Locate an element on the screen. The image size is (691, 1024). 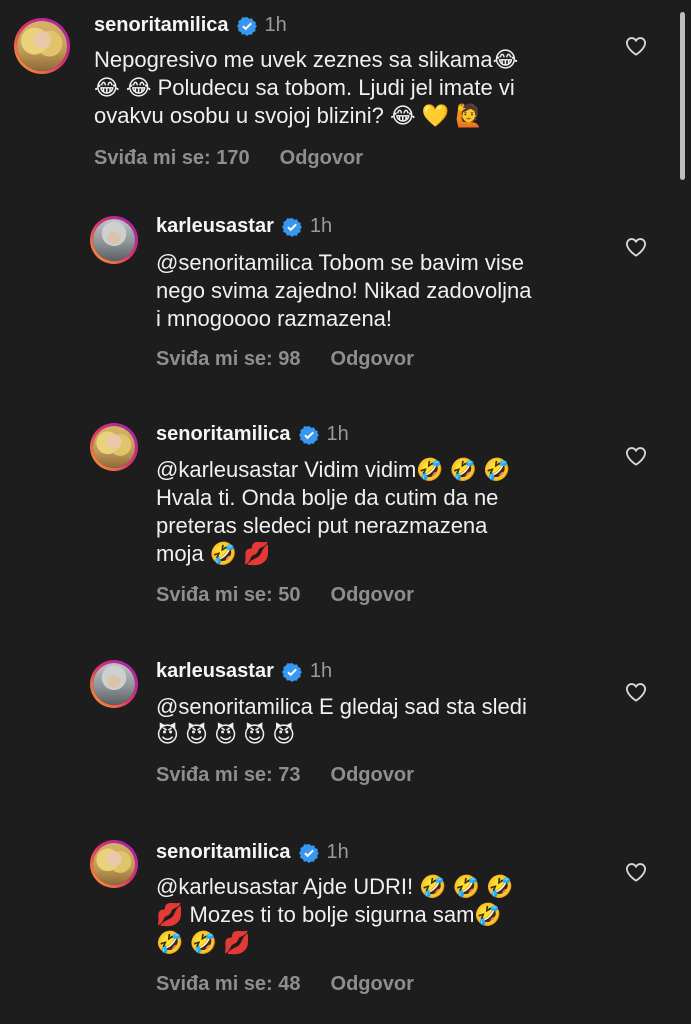
like-count: Sviđa mi se: 48 is located at coordinates (228, 984).